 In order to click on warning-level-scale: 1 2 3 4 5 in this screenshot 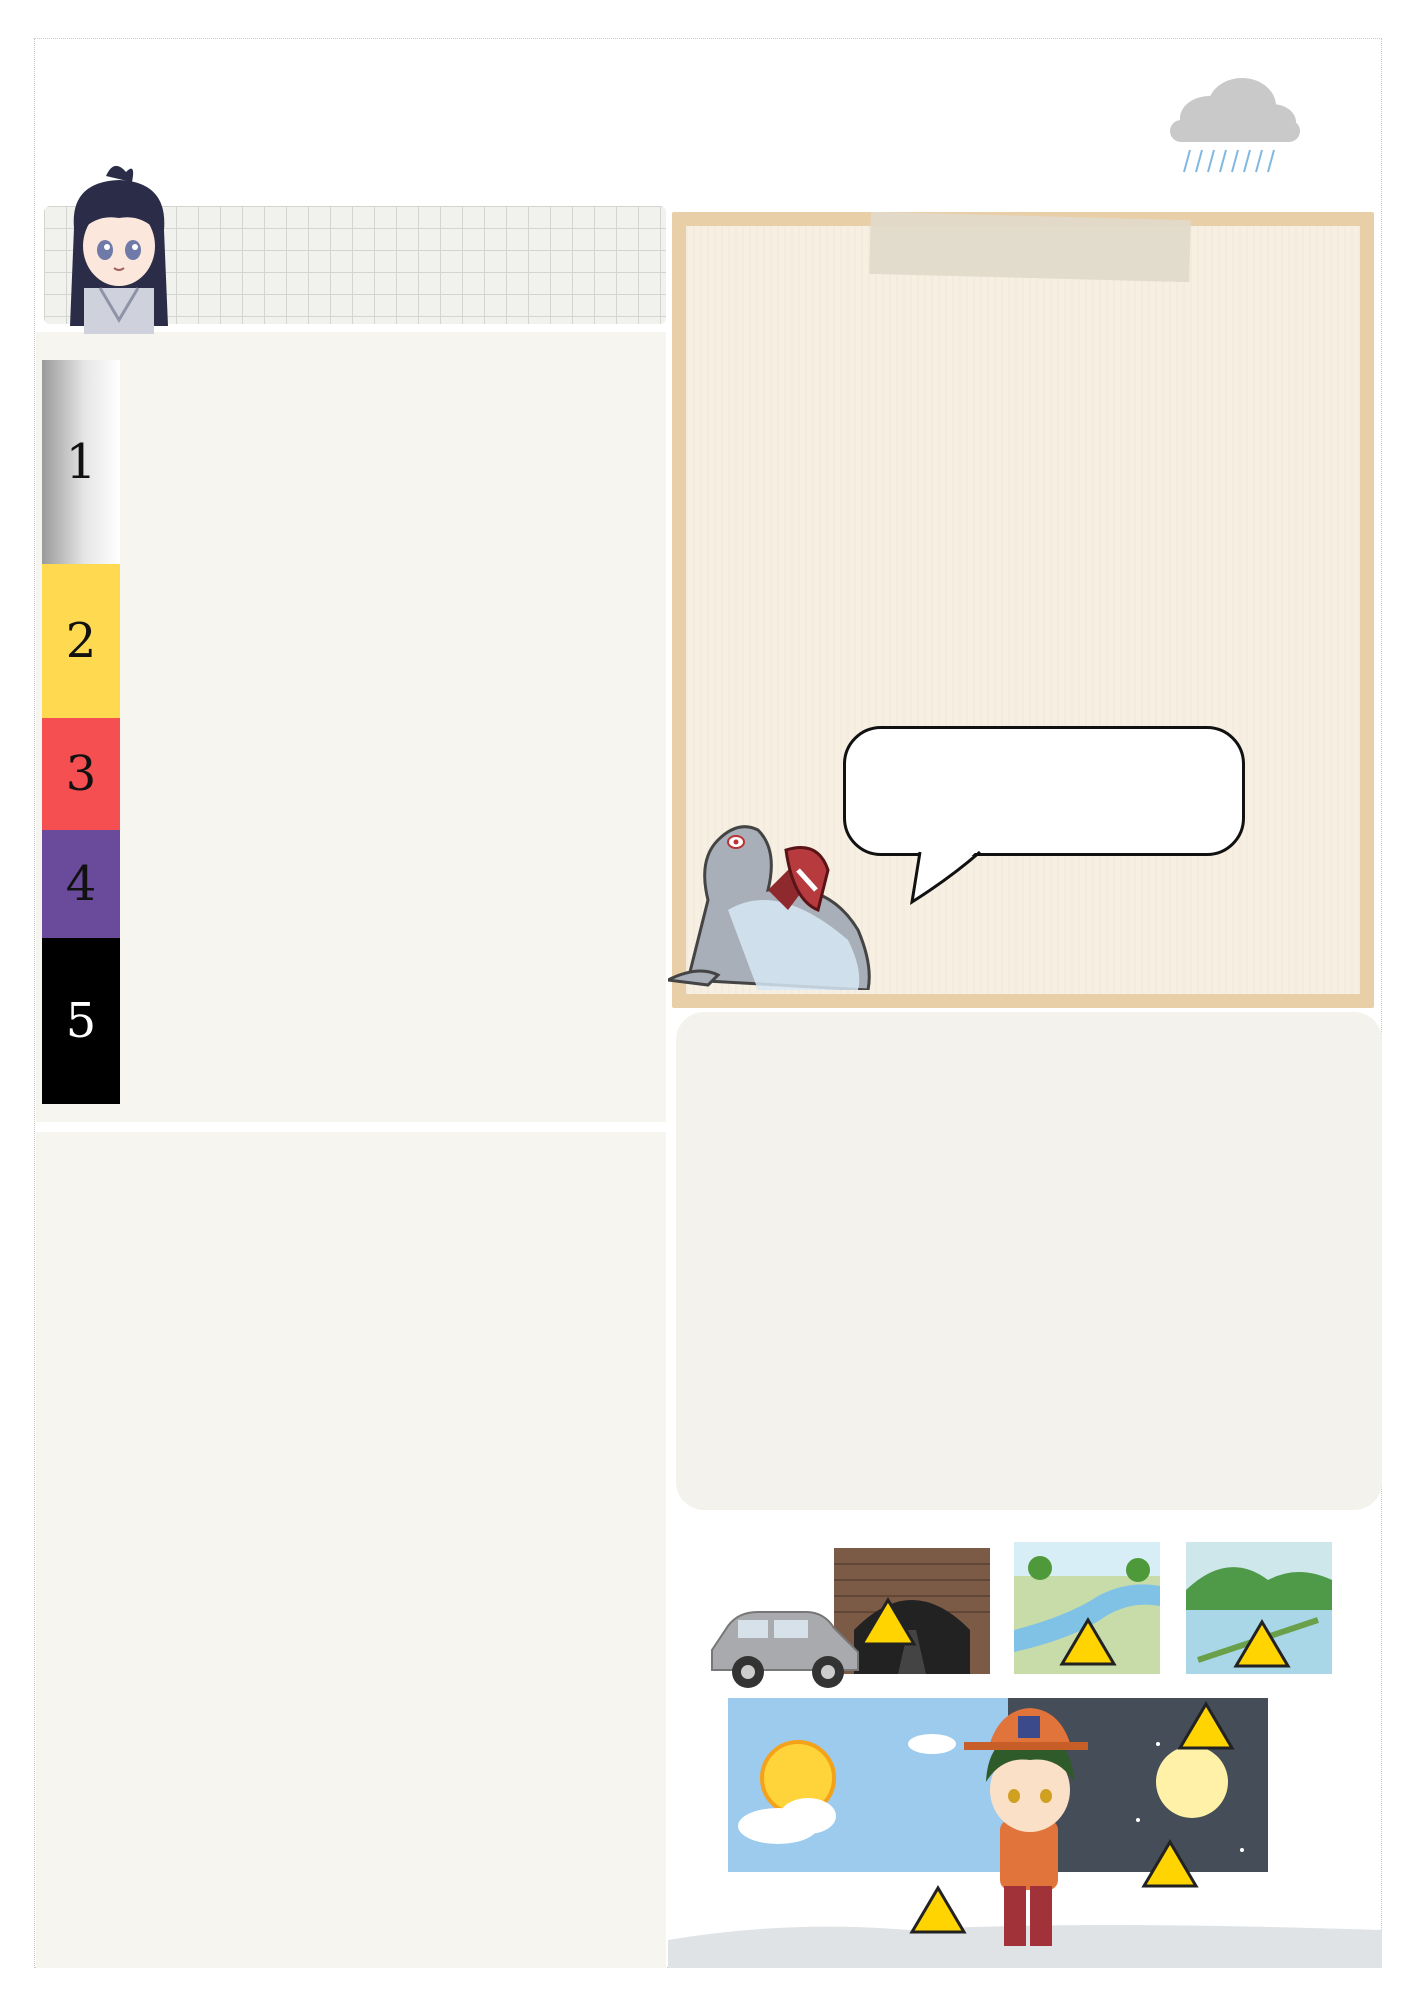, I will do `click(81, 732)`.